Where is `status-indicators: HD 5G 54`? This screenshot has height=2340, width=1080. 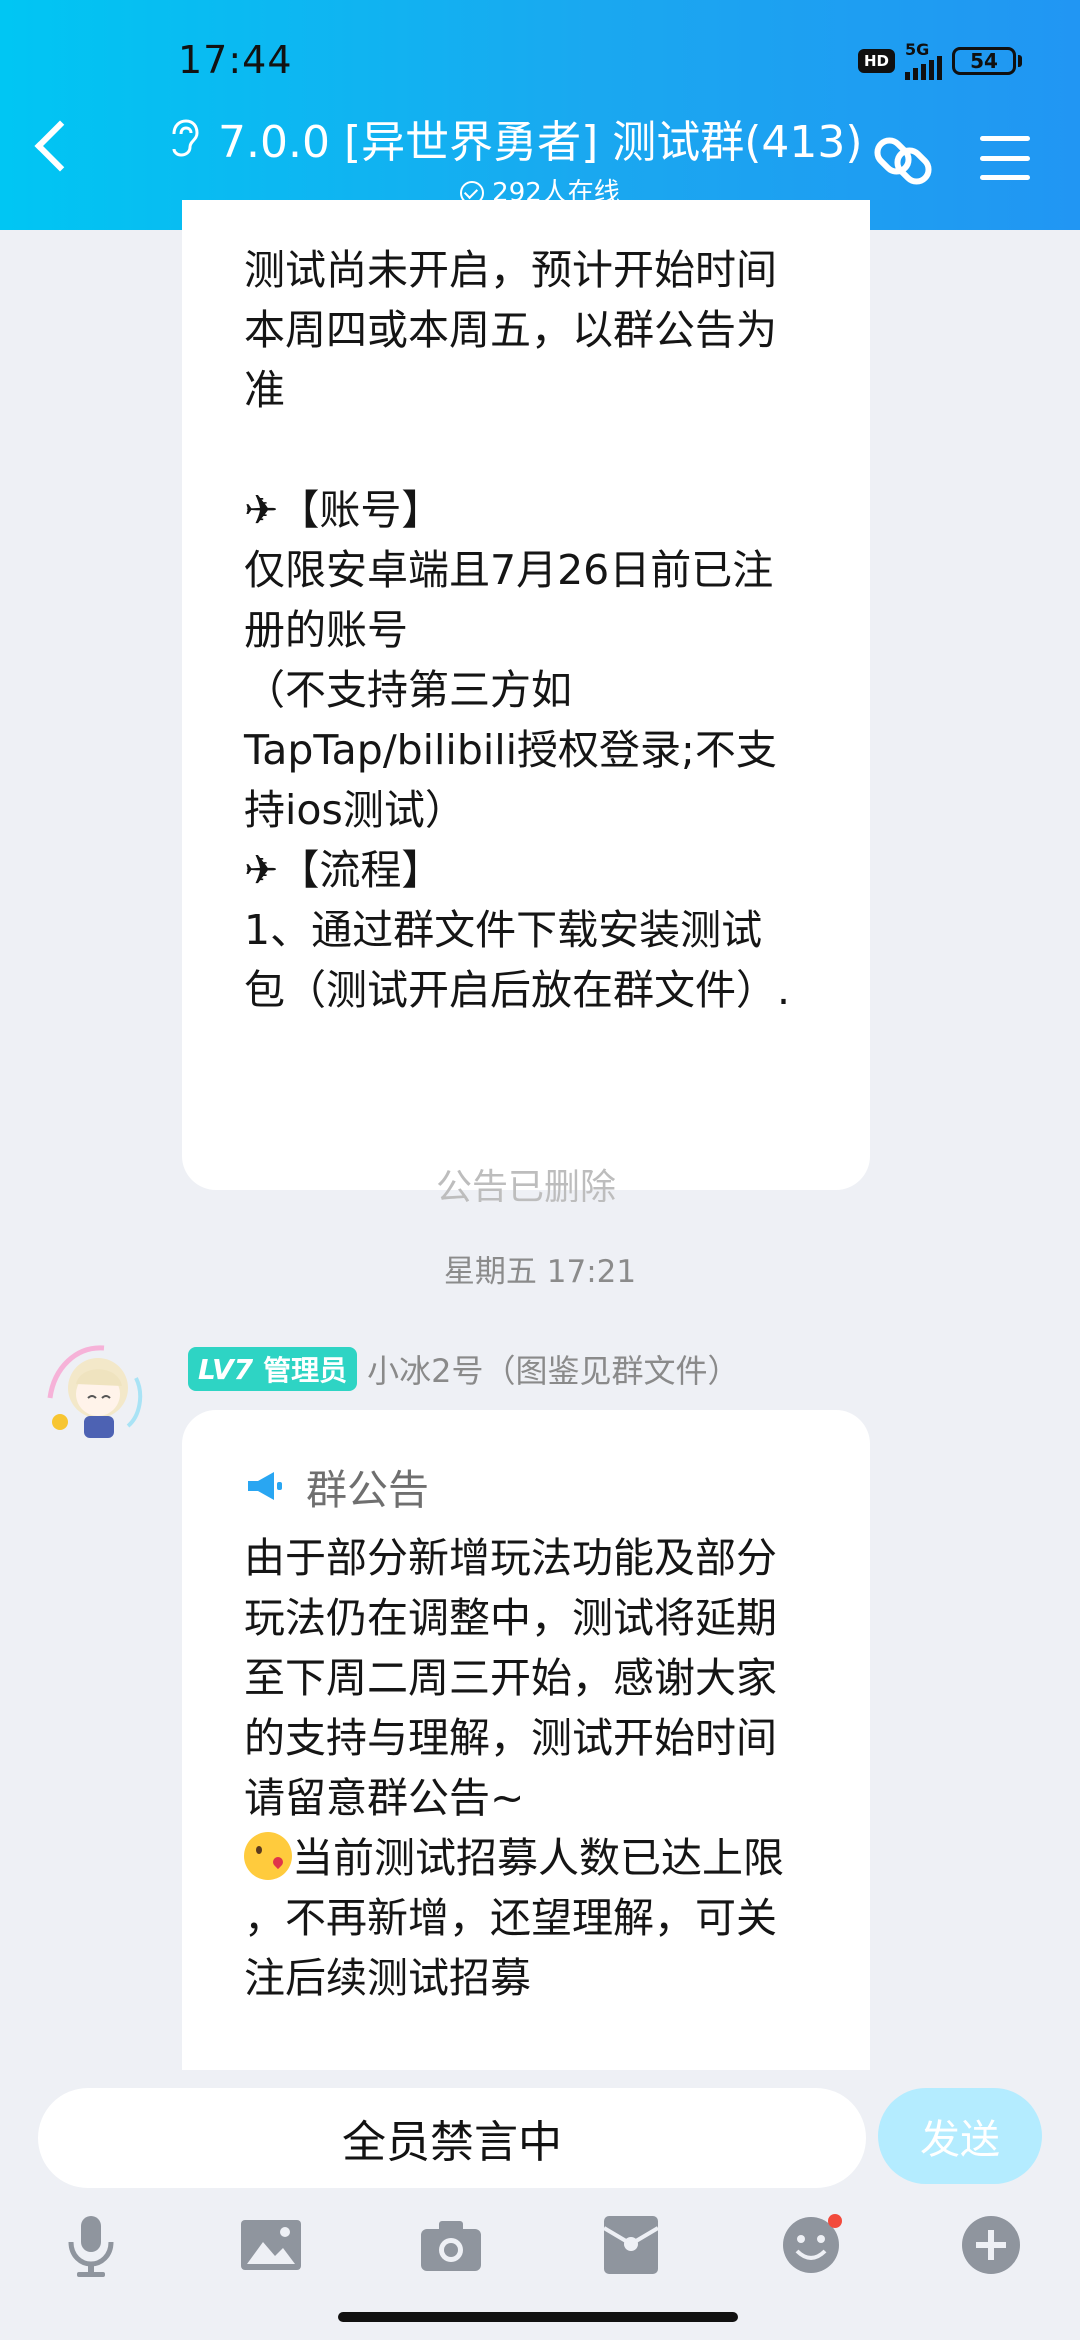
status-indicators: HD 5G 54 is located at coordinates (939, 61).